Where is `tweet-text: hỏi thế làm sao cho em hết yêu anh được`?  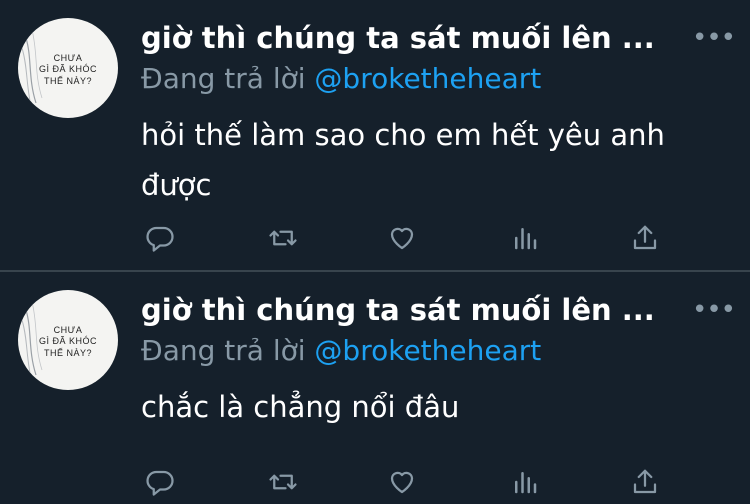
tweet-text: hỏi thế làm sao cho em hết yêu anh được is located at coordinates (403, 160).